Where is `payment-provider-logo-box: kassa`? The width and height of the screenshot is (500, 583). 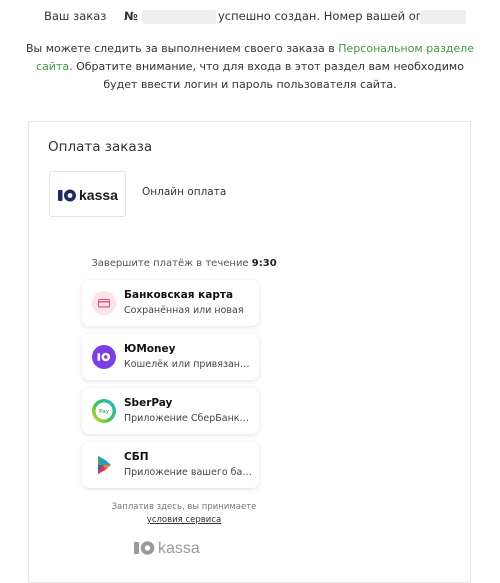 payment-provider-logo-box: kassa is located at coordinates (87, 194).